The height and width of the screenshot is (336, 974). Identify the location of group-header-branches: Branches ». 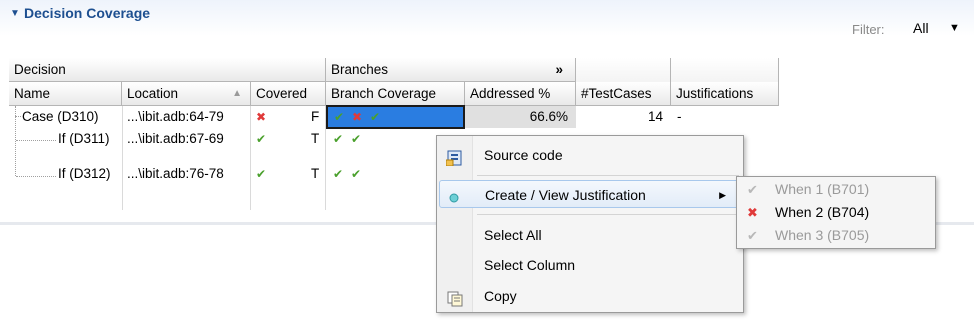
(451, 70).